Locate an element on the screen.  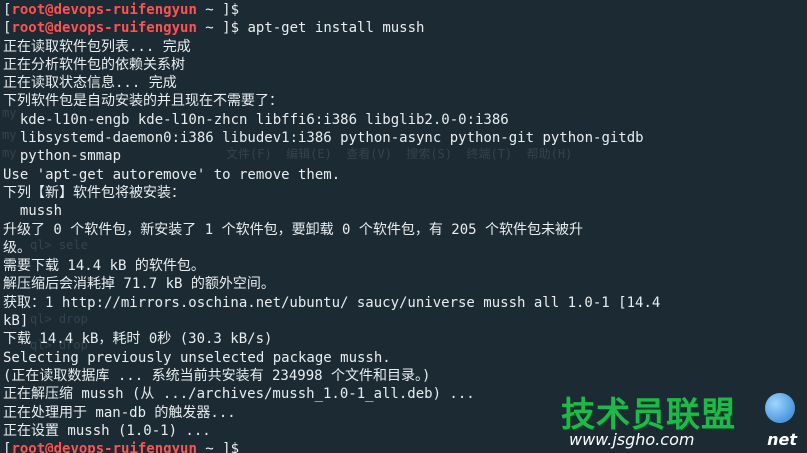
watermark-net: net is located at coordinates (782, 439).